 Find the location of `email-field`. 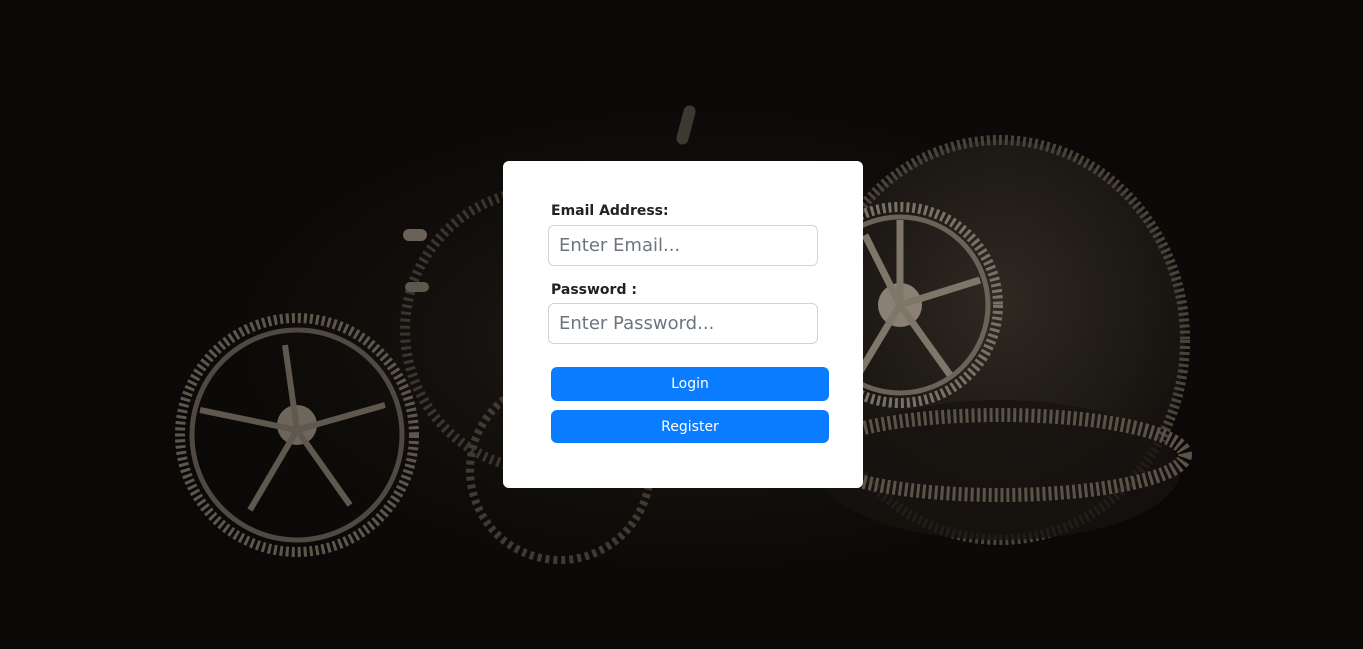

email-field is located at coordinates (683, 245).